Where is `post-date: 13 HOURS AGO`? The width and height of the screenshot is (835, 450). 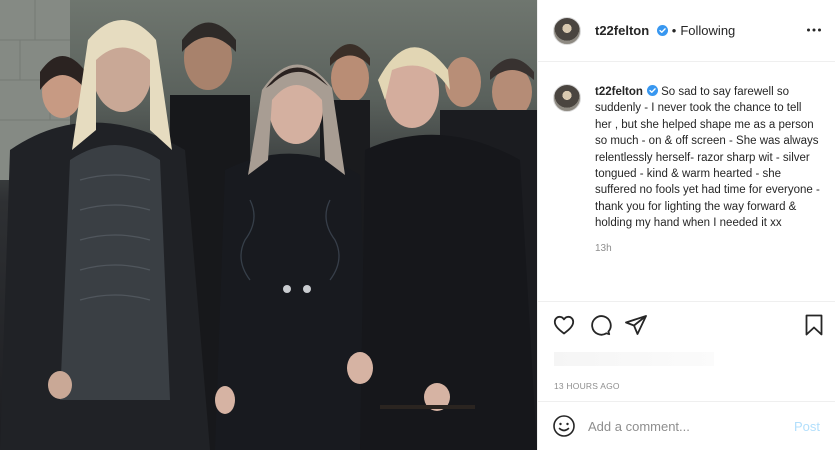
post-date: 13 HOURS AGO is located at coordinates (587, 386).